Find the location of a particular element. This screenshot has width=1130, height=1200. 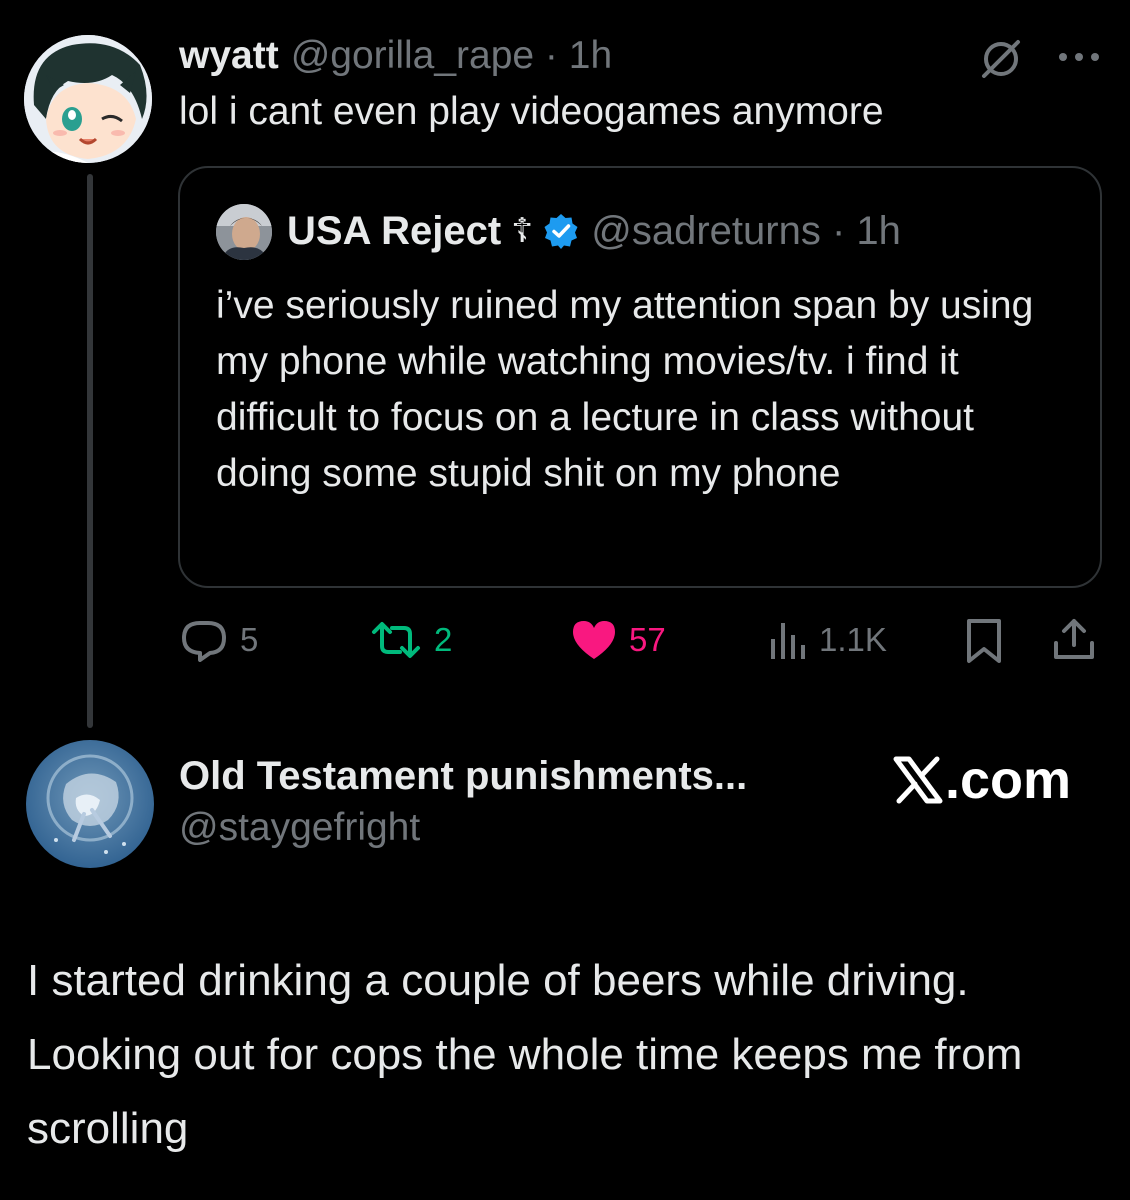

views-button: 1.1K is located at coordinates (827, 640).